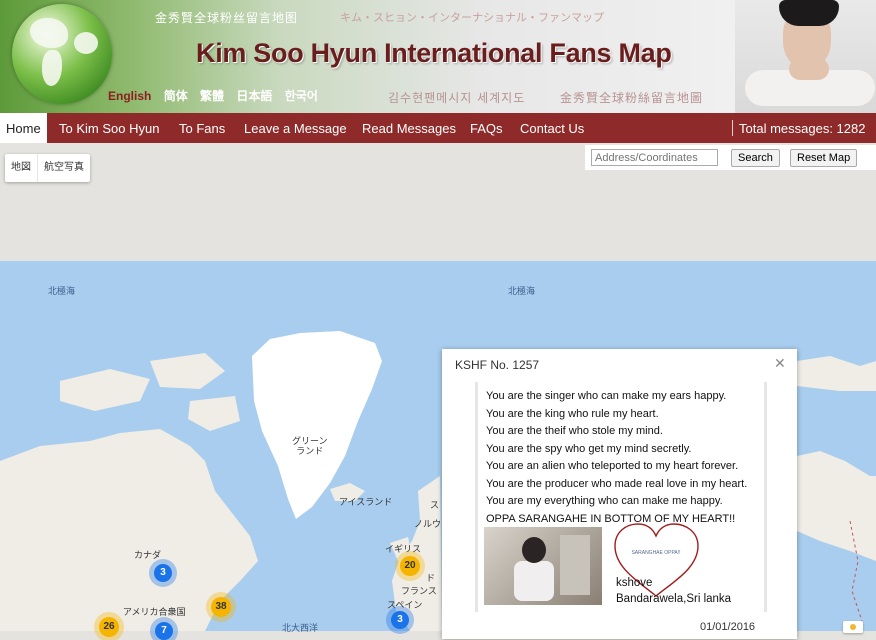  Describe the element at coordinates (853, 627) in the screenshot. I see `pegman-icon` at that location.